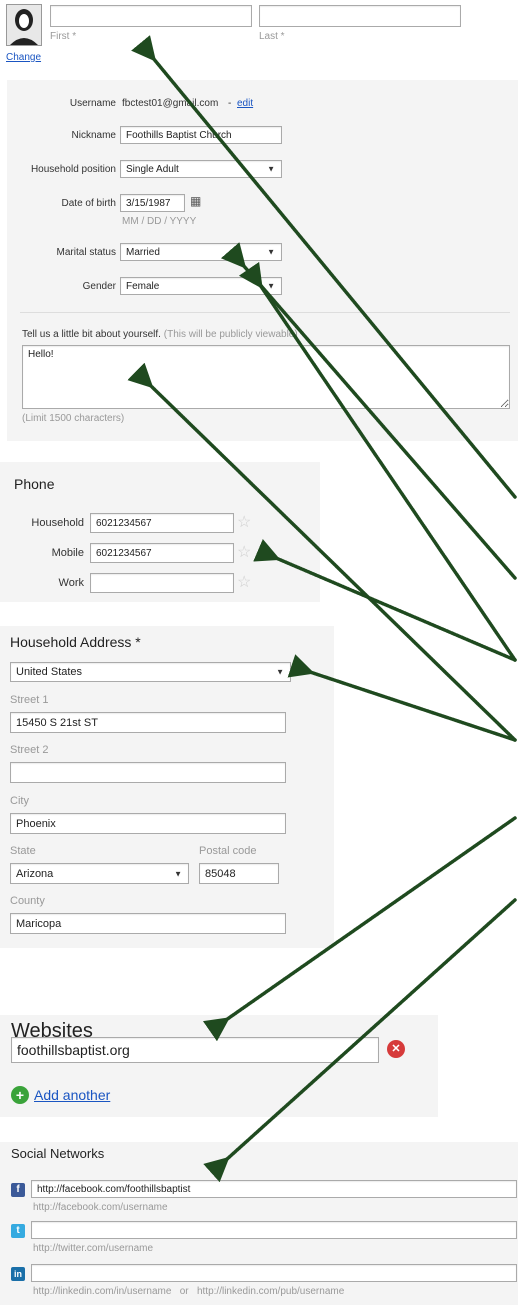 The height and width of the screenshot is (1305, 518). What do you see at coordinates (360, 16) in the screenshot?
I see `last-name-input` at bounding box center [360, 16].